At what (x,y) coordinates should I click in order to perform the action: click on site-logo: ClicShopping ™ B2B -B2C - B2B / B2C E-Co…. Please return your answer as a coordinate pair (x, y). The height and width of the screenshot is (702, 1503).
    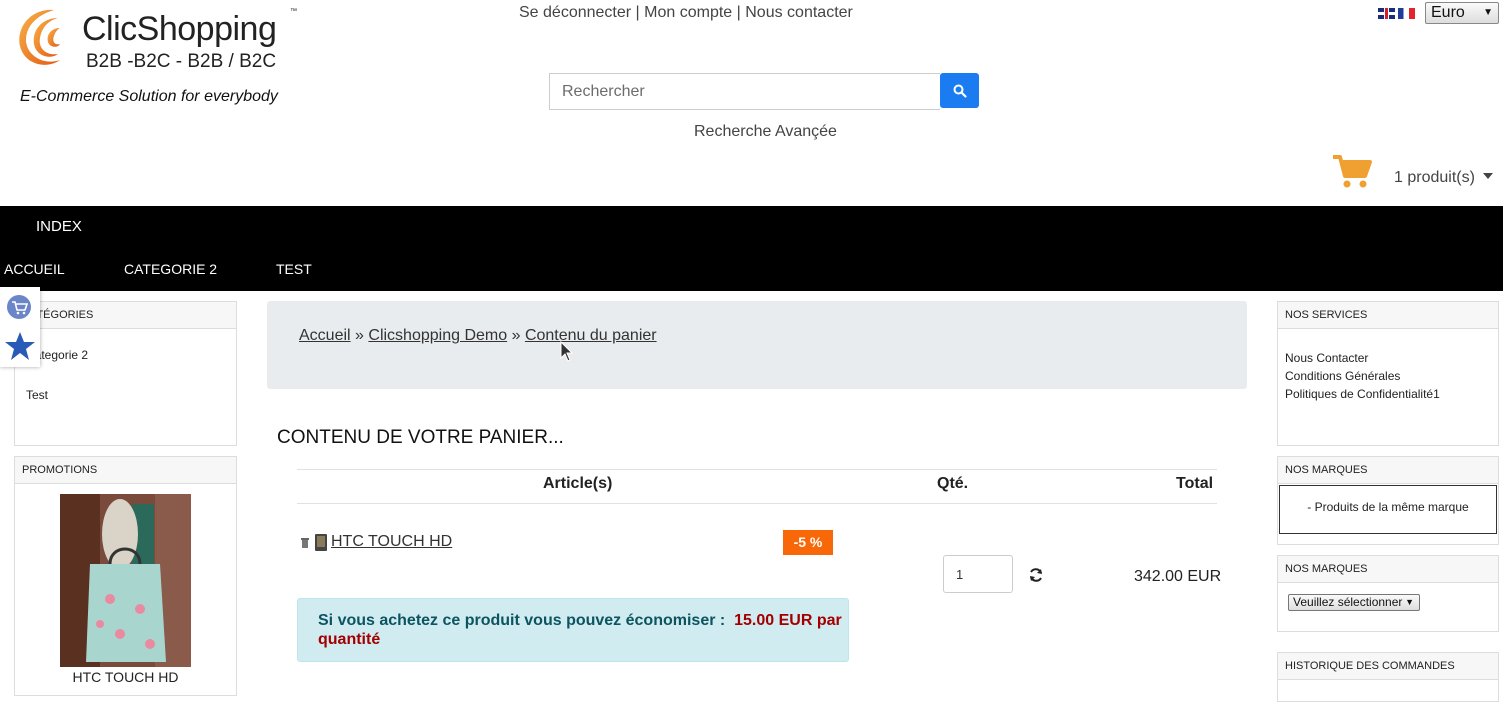
    Looking at the image, I should click on (159, 59).